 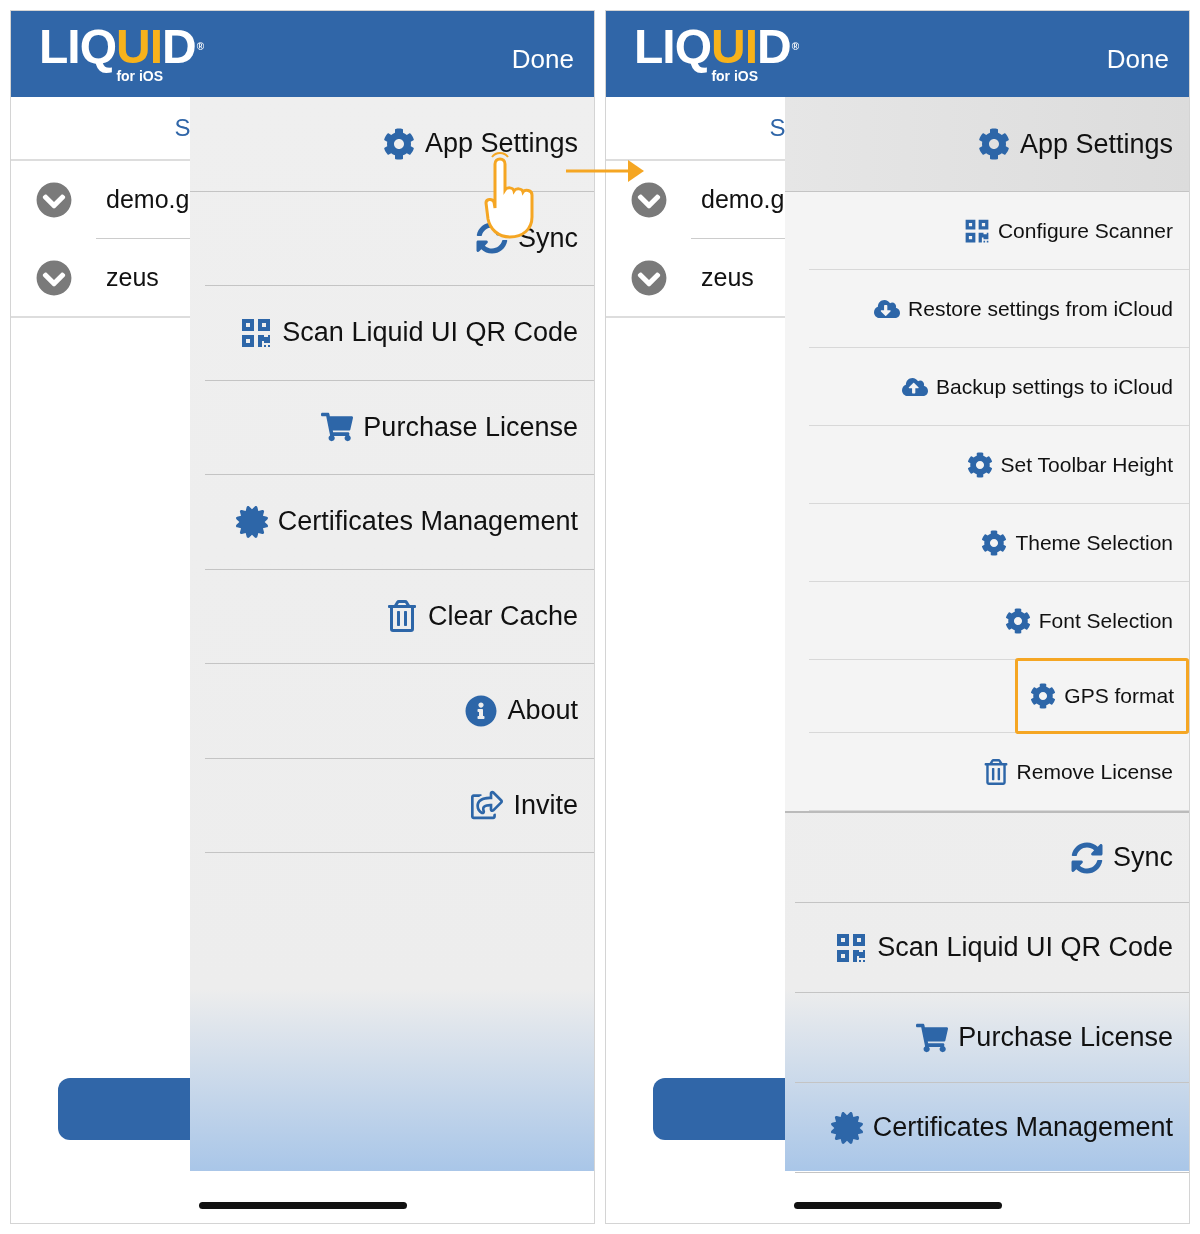 I want to click on server-row: demo.g, so click(x=143, y=200).